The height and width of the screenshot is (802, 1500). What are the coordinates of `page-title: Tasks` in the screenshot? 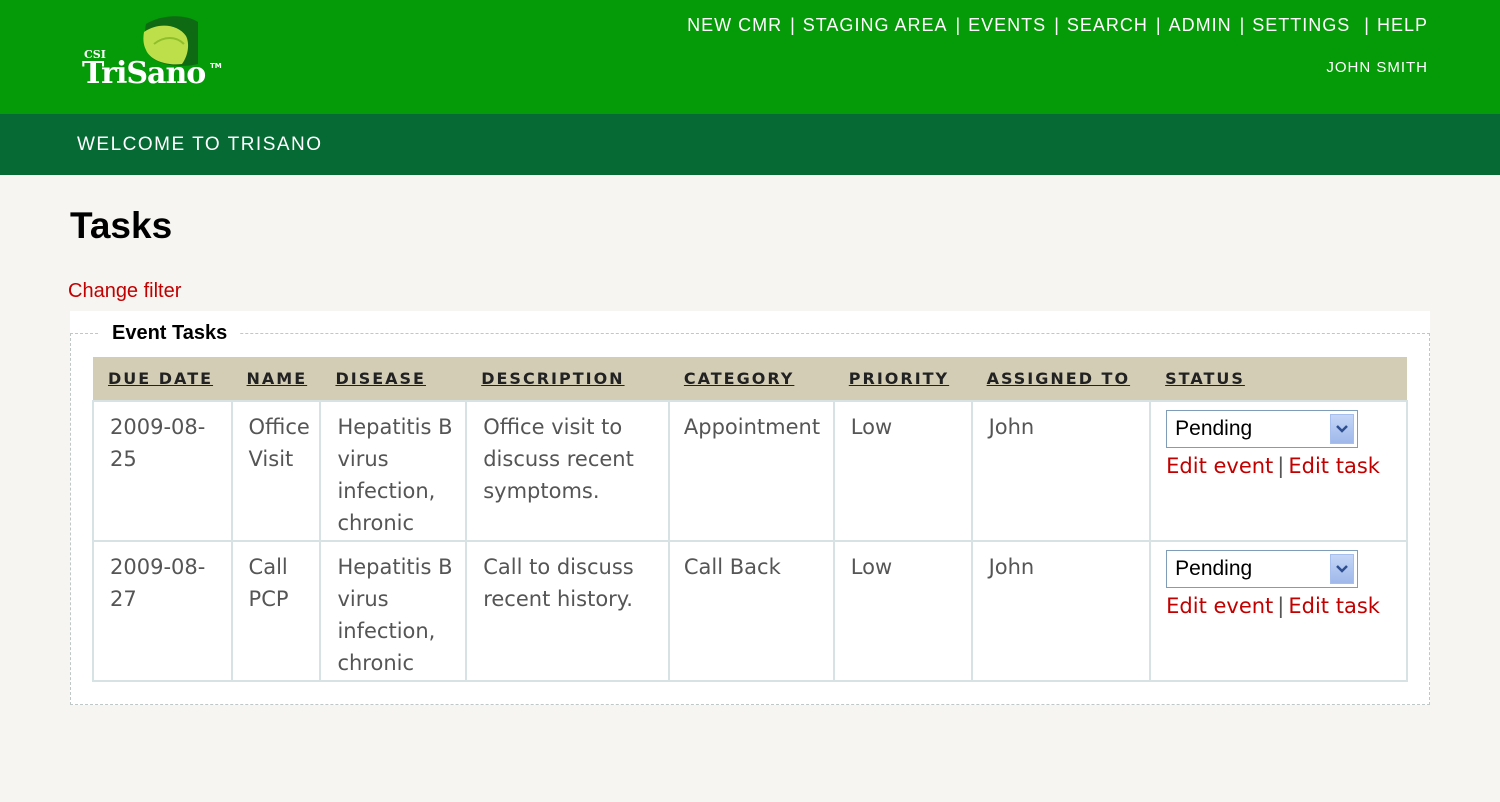 It's located at (121, 225).